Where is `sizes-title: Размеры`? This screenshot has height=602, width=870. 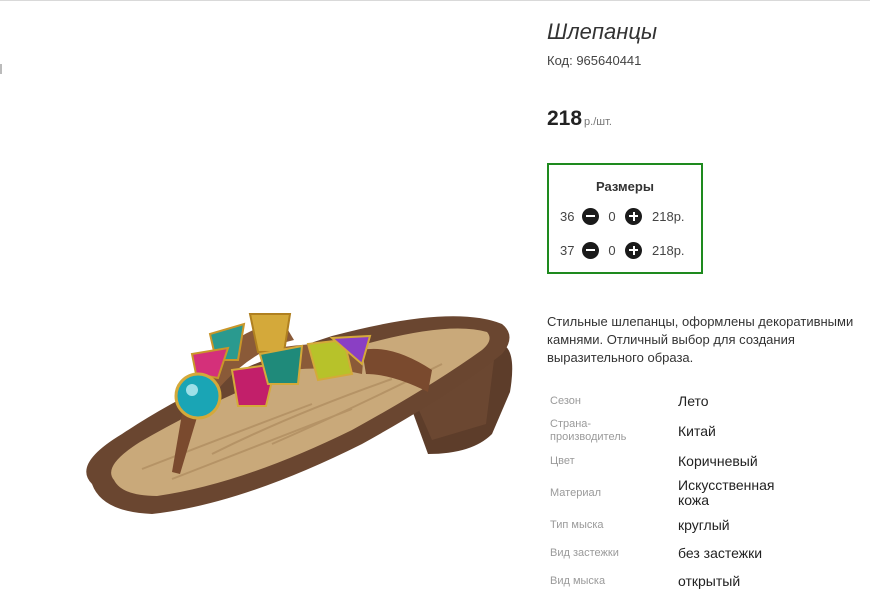
sizes-title: Размеры is located at coordinates (625, 186).